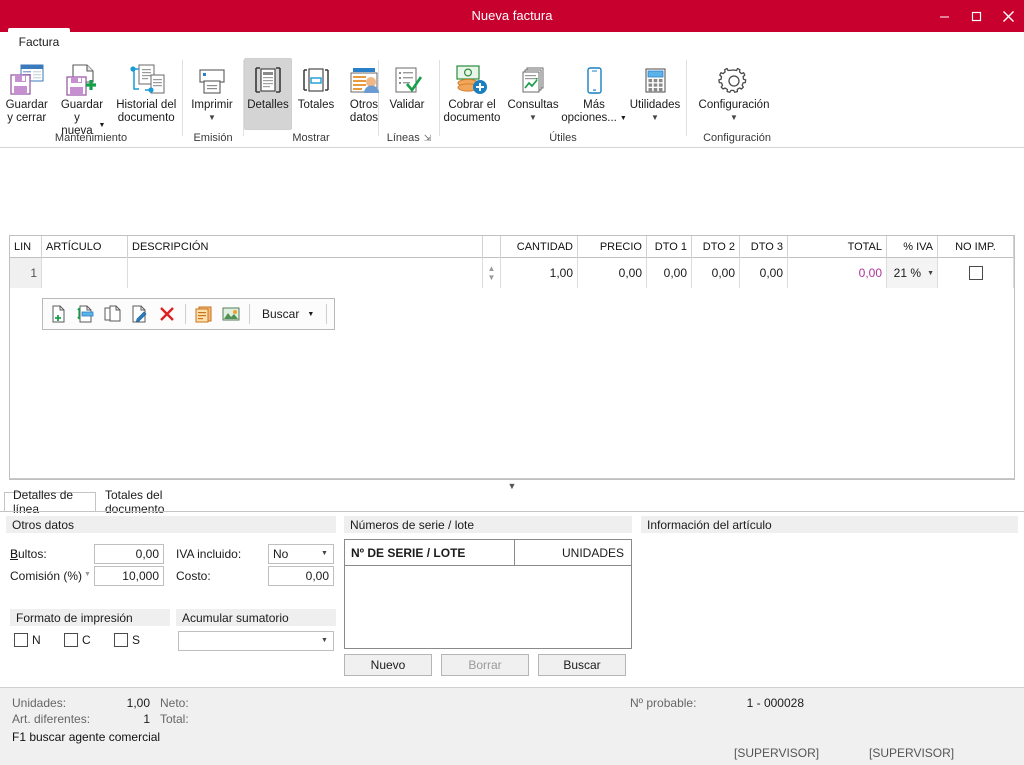 The height and width of the screenshot is (765, 1024). What do you see at coordinates (572, 552) in the screenshot?
I see `col-unidades: UNIDADES` at bounding box center [572, 552].